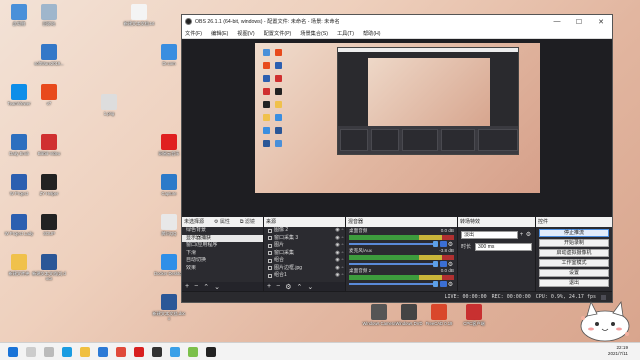  I want to click on source-item: 图像 2 ◉ ▫, so click(304, 231).